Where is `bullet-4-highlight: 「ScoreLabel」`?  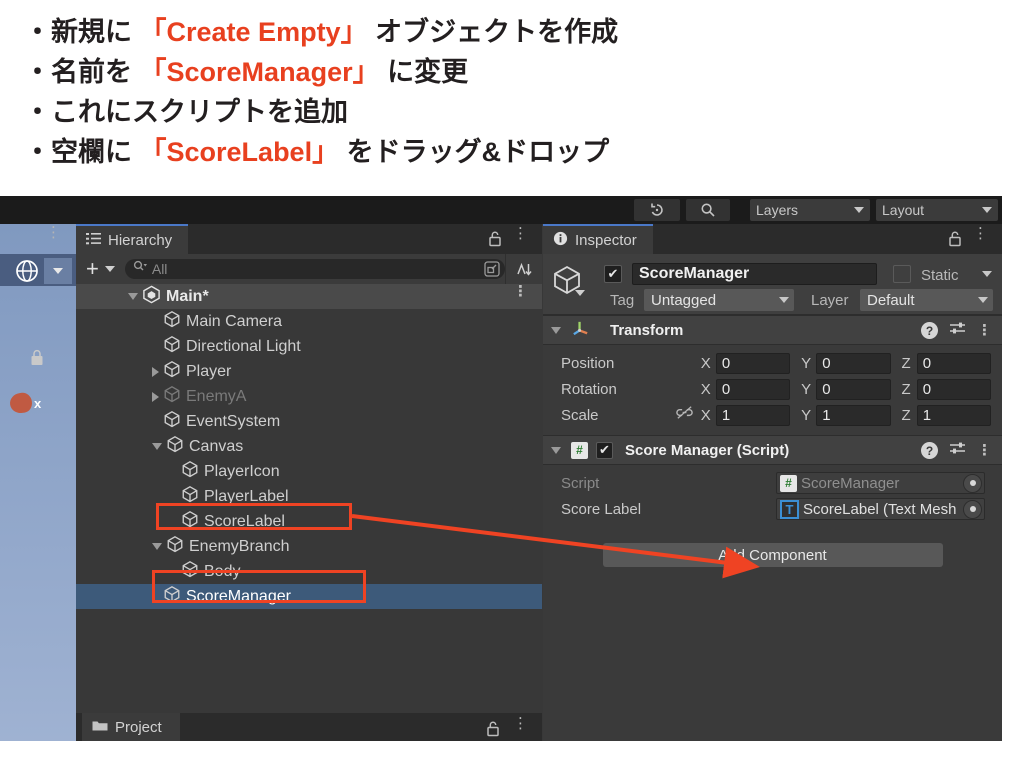 bullet-4-highlight: 「ScoreLabel」 is located at coordinates (239, 152).